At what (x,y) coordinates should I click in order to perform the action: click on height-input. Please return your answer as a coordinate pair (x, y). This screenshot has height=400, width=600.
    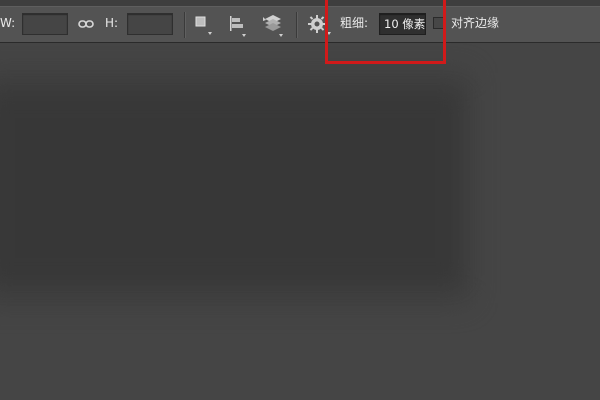
    Looking at the image, I should click on (150, 24).